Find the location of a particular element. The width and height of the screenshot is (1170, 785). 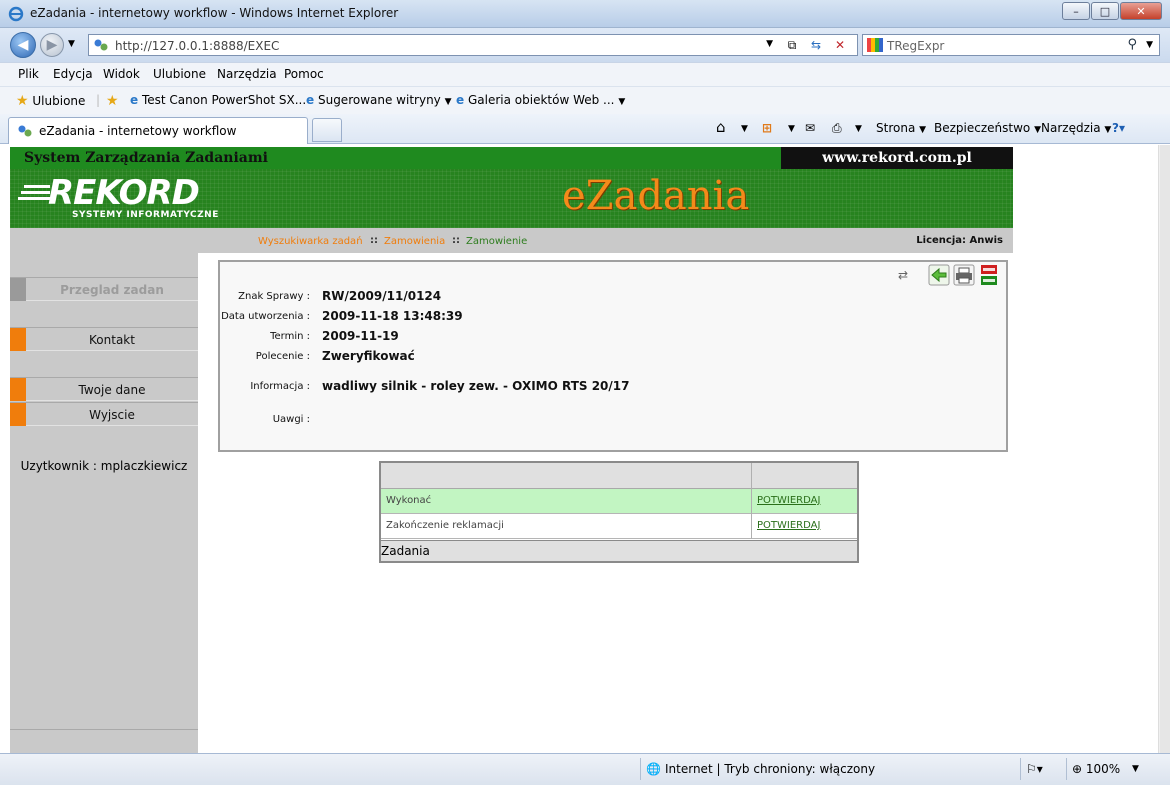

stop-icon: ✕ is located at coordinates (840, 45).